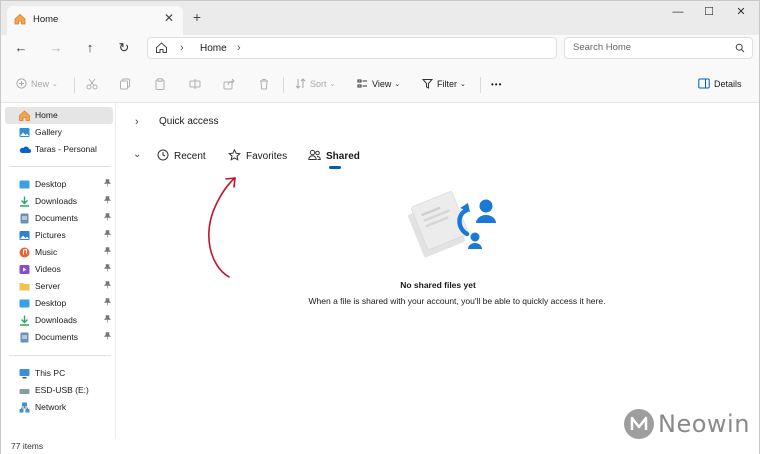  What do you see at coordinates (59, 373) in the screenshot?
I see `sidebar-item-this-pc: This PC` at bounding box center [59, 373].